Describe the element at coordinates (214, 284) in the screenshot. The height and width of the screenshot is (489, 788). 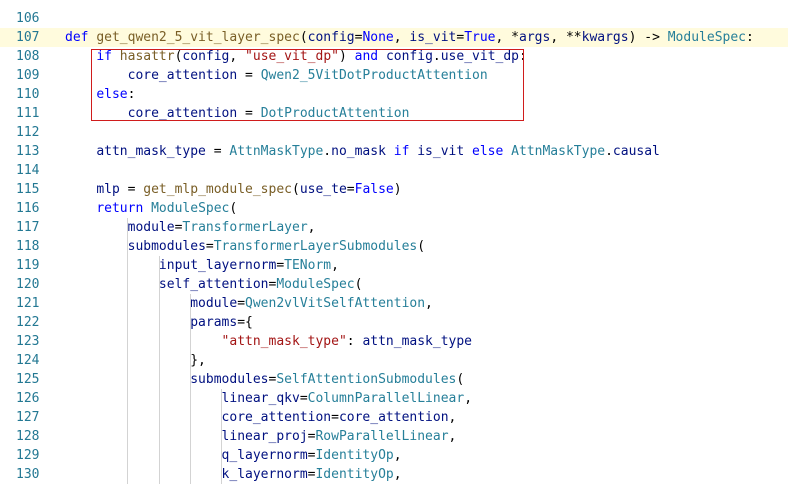
I see `code-text: self_attention=ModuleSpec(` at that location.